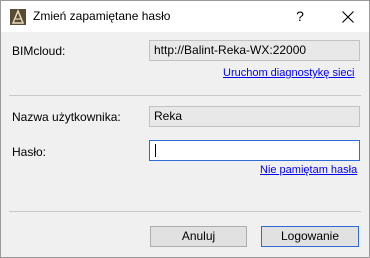  I want to click on network-diagnostics-link: Uruchom diagnostykę sieci, so click(288, 73).